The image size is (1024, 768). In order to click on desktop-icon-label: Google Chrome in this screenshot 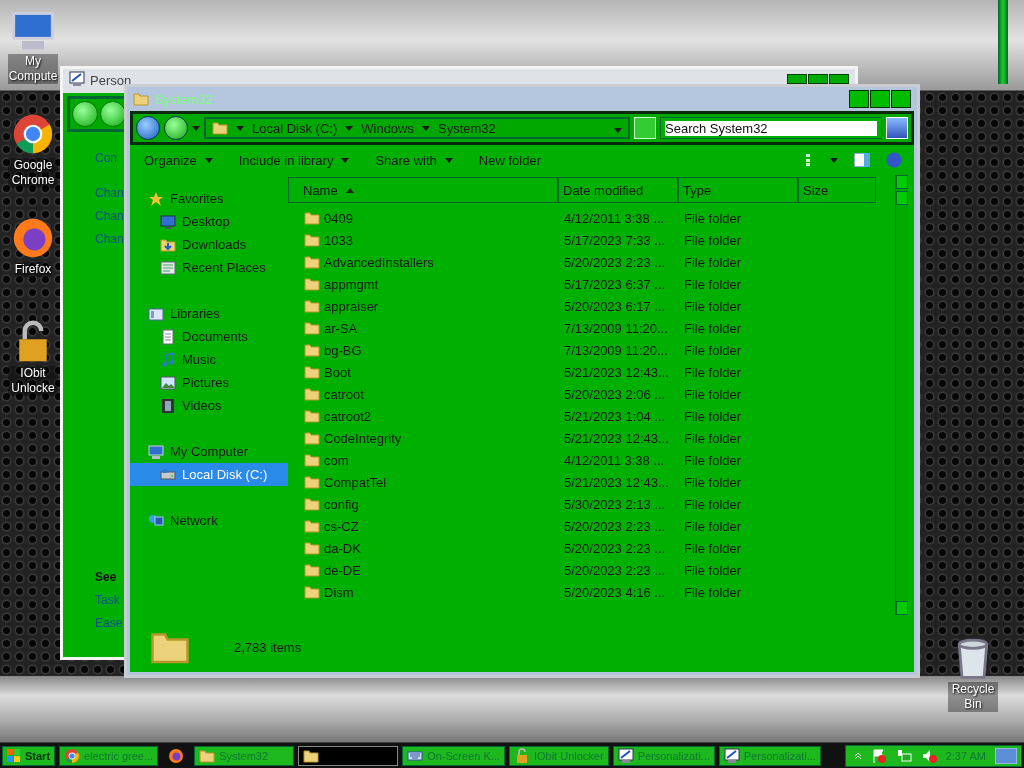, I will do `click(33, 173)`.